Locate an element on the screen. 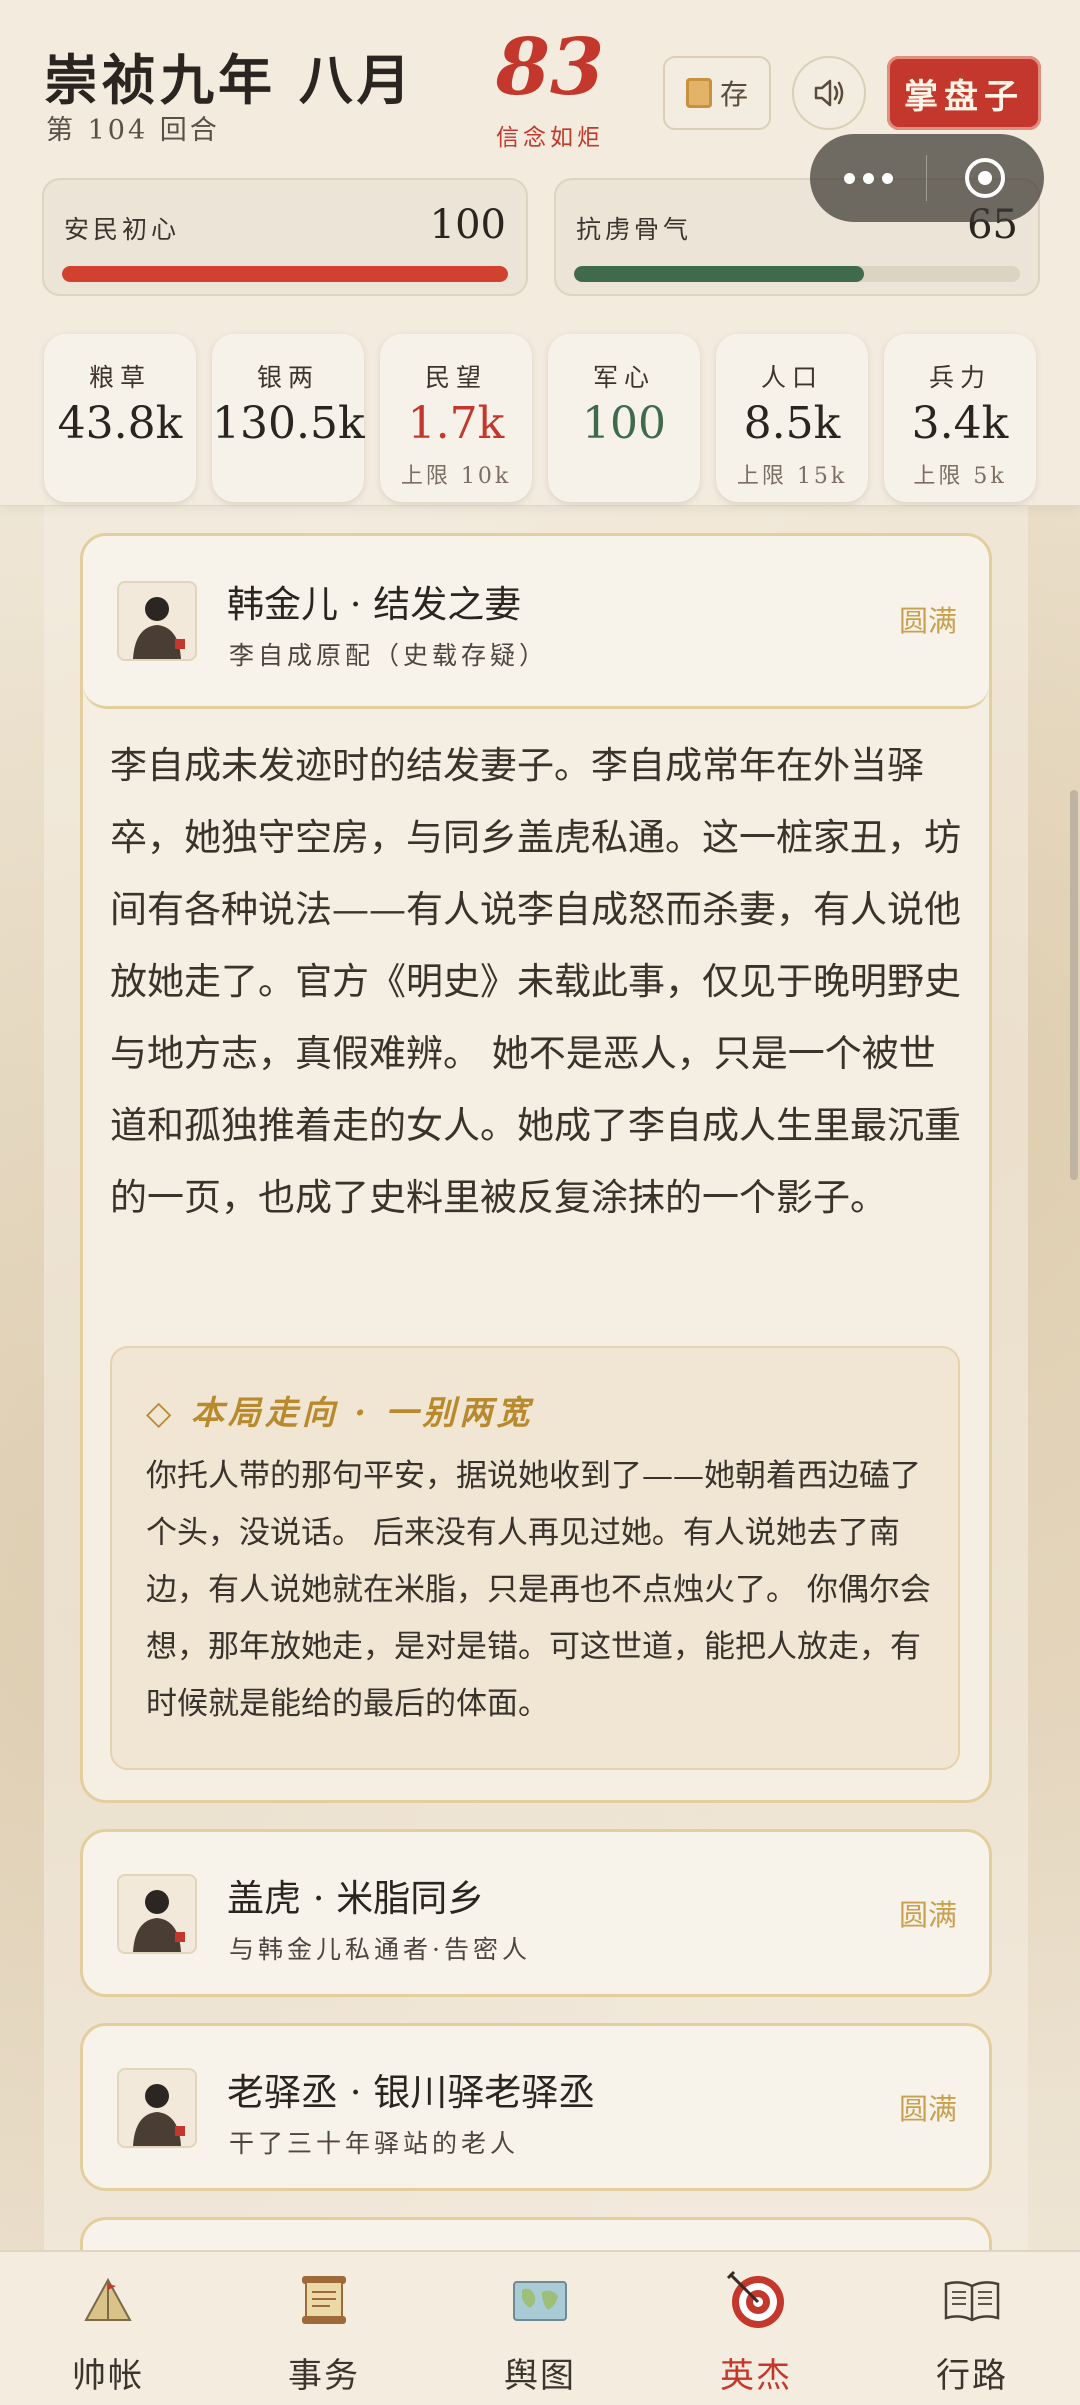 The image size is (1080, 2405). tab-heroes: 英杰 is located at coordinates (756, 2328).